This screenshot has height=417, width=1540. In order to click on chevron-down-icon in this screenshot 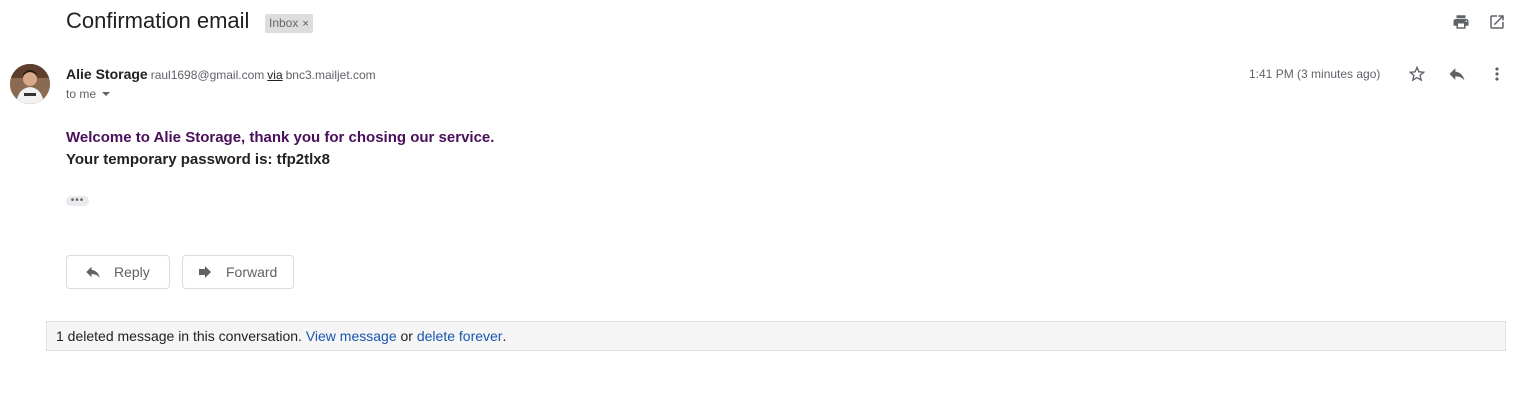, I will do `click(106, 94)`.